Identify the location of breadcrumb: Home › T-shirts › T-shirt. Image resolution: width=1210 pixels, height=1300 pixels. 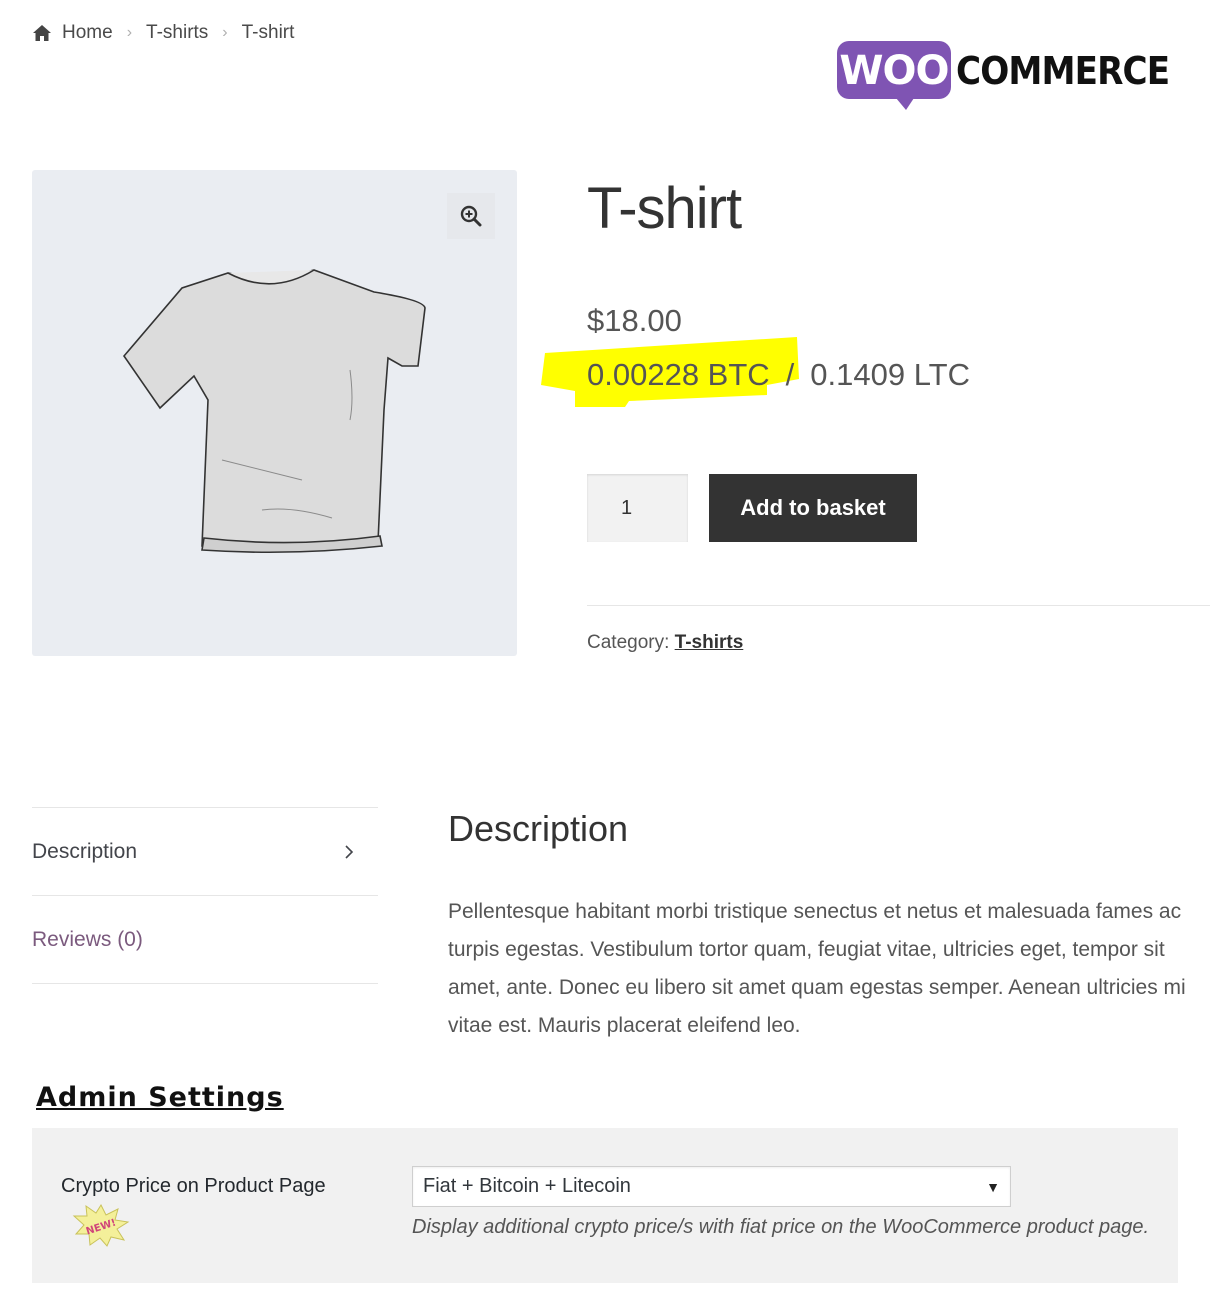
(163, 33).